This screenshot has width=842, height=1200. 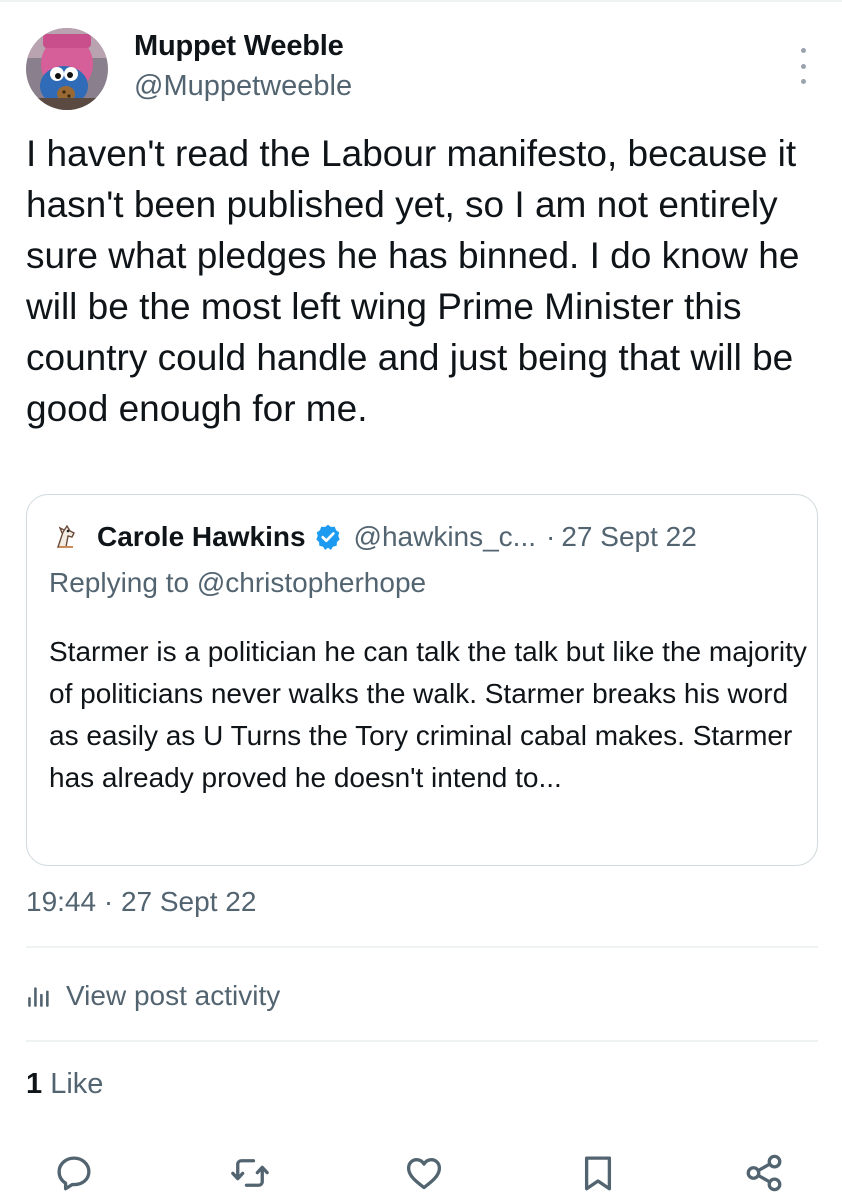 I want to click on more-options-icon, so click(x=803, y=66).